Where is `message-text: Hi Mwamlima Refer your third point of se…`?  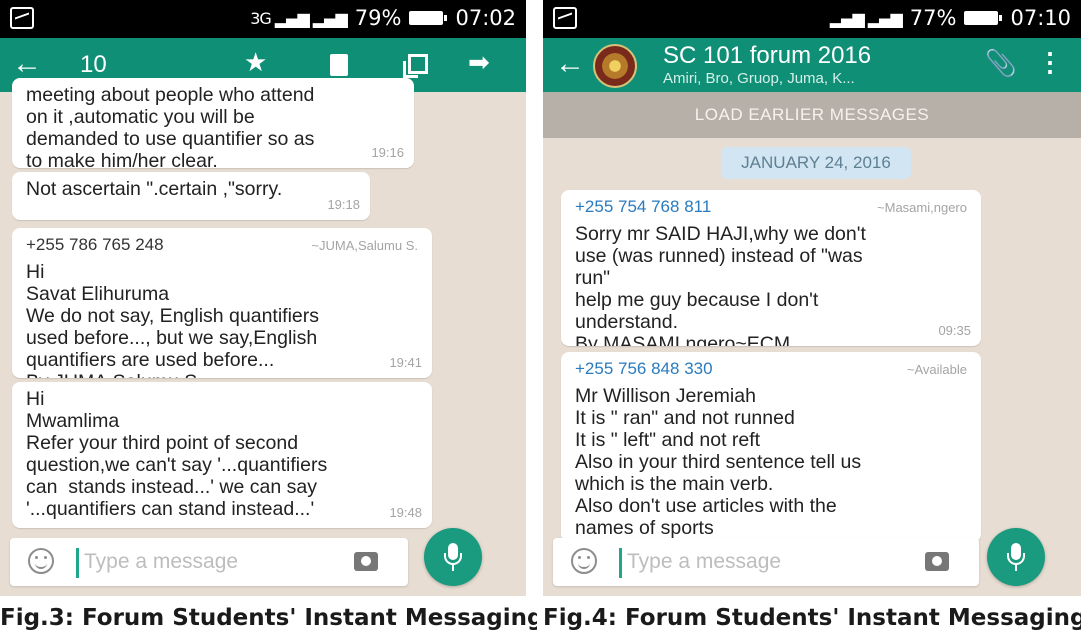
message-text: Hi Mwamlima Refer your third point of se… is located at coordinates (177, 454).